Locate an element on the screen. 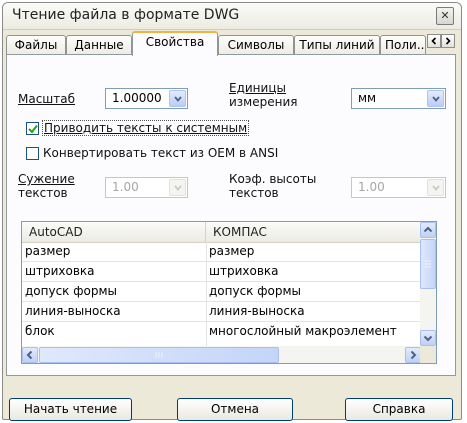 This screenshot has width=467, height=423. horizontal-scroll-thumb is located at coordinates (159, 355).